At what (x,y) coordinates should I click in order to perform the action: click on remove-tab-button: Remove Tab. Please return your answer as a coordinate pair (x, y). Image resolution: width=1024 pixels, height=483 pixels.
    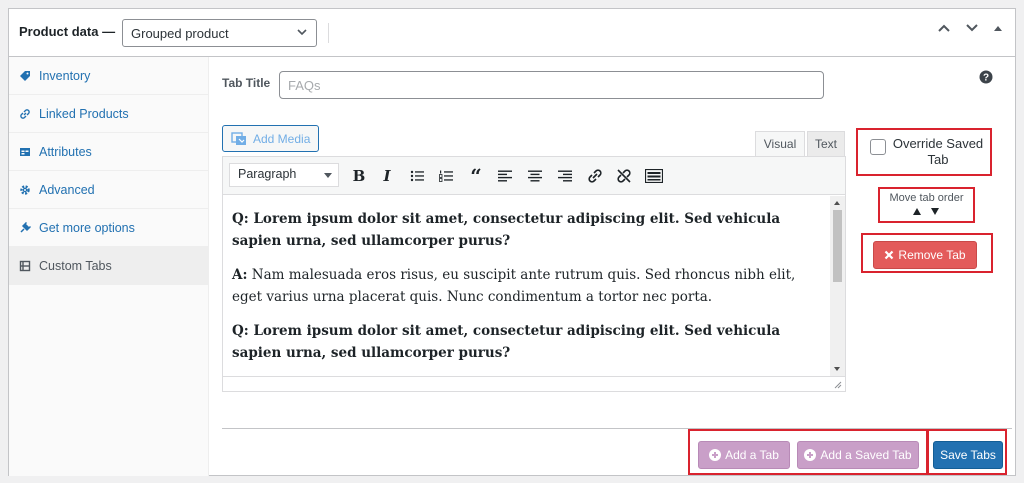
    Looking at the image, I should click on (925, 255).